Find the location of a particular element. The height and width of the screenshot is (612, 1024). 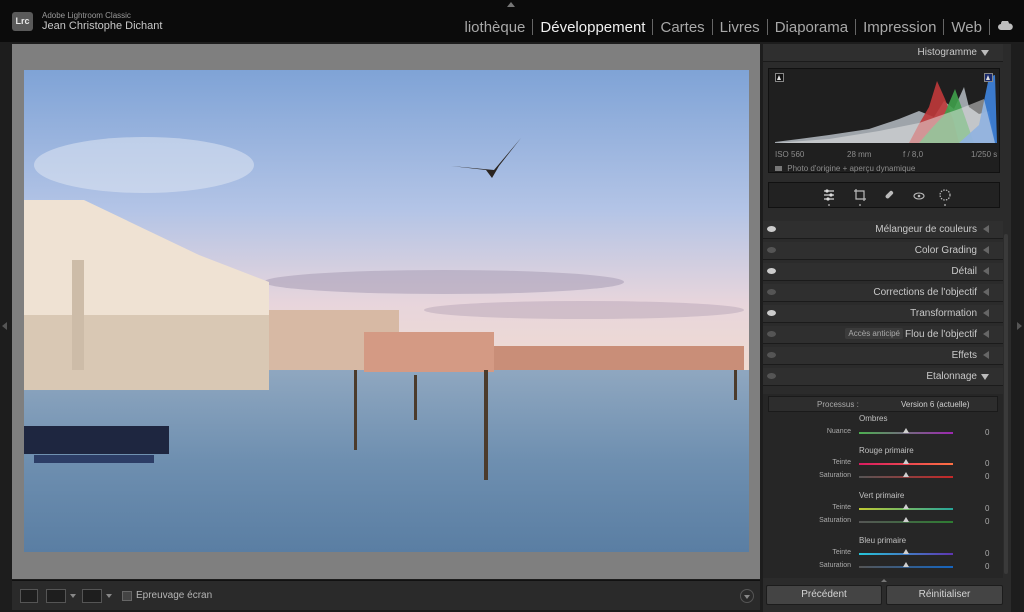

identity-plate: Jean Christophe Dichant is located at coordinates (102, 26).